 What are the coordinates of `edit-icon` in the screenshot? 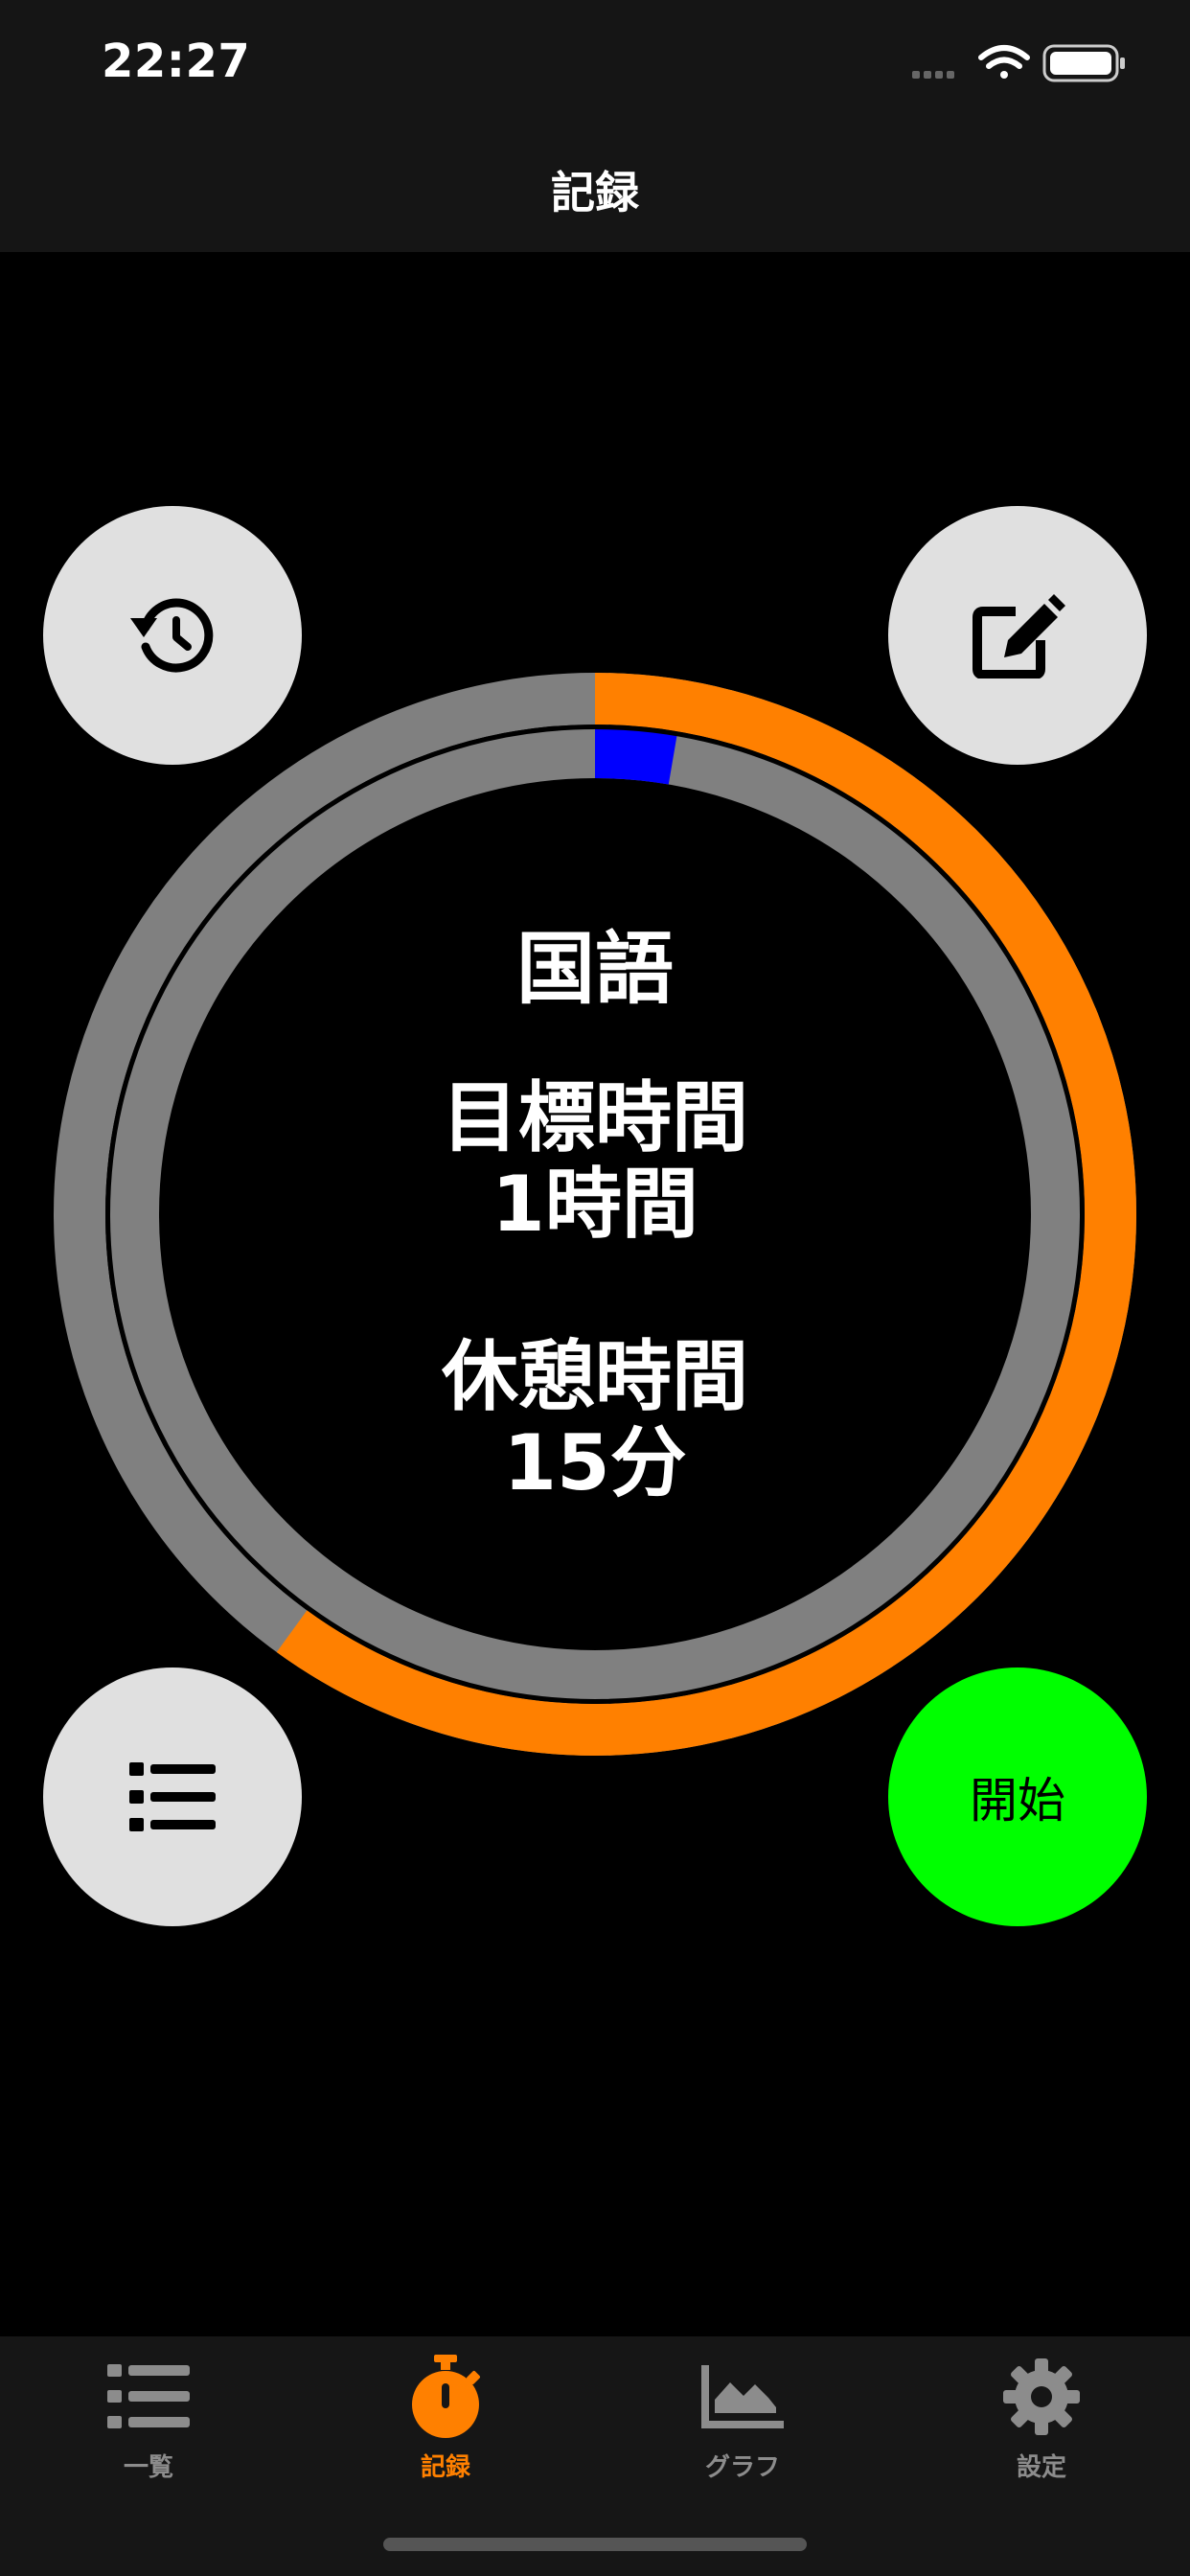 It's located at (1019, 636).